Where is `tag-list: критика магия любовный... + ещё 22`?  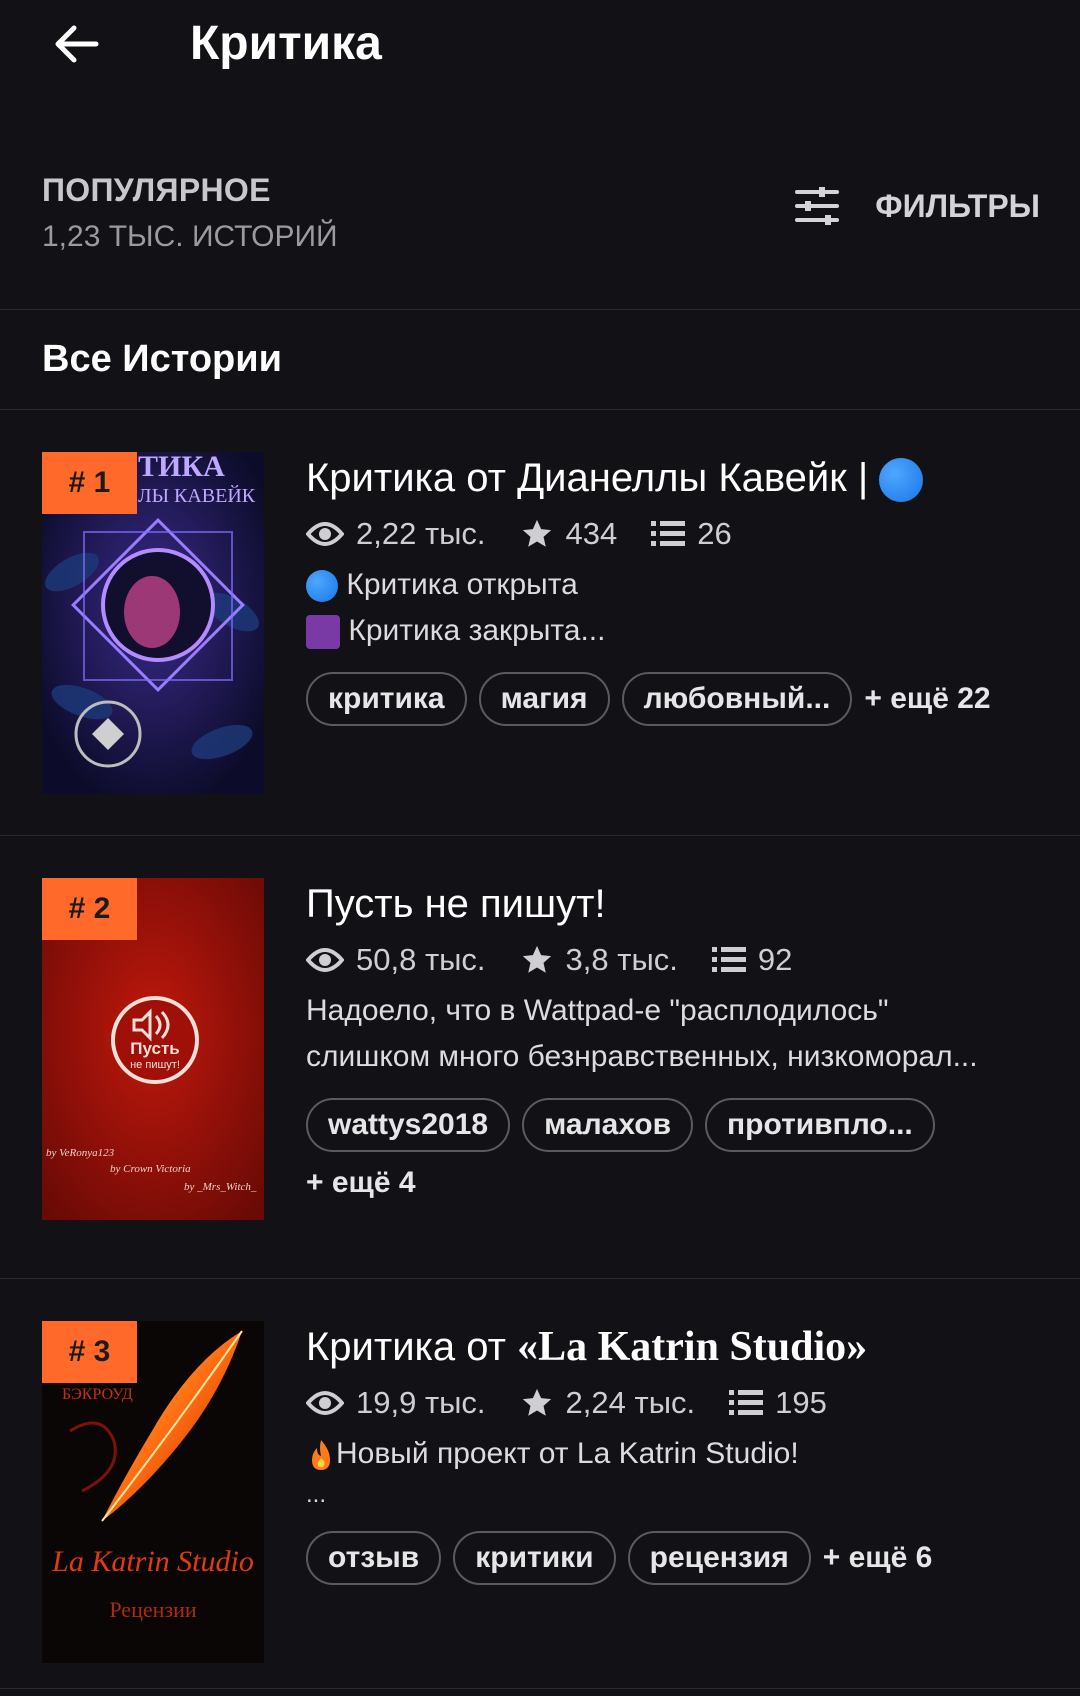 tag-list: критика магия любовный... + ещё 22 is located at coordinates (678, 699).